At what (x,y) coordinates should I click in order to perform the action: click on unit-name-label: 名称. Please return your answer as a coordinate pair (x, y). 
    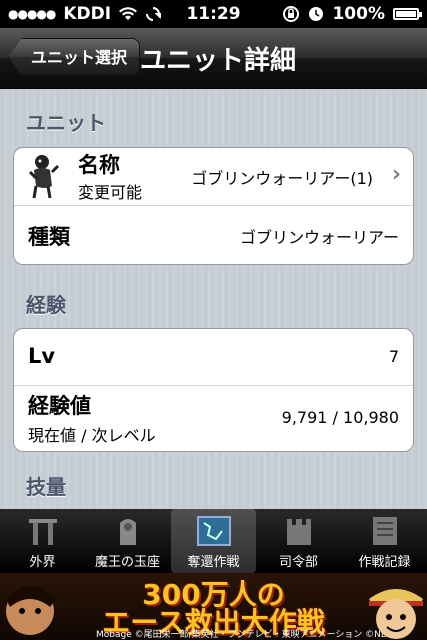
    Looking at the image, I should click on (99, 165).